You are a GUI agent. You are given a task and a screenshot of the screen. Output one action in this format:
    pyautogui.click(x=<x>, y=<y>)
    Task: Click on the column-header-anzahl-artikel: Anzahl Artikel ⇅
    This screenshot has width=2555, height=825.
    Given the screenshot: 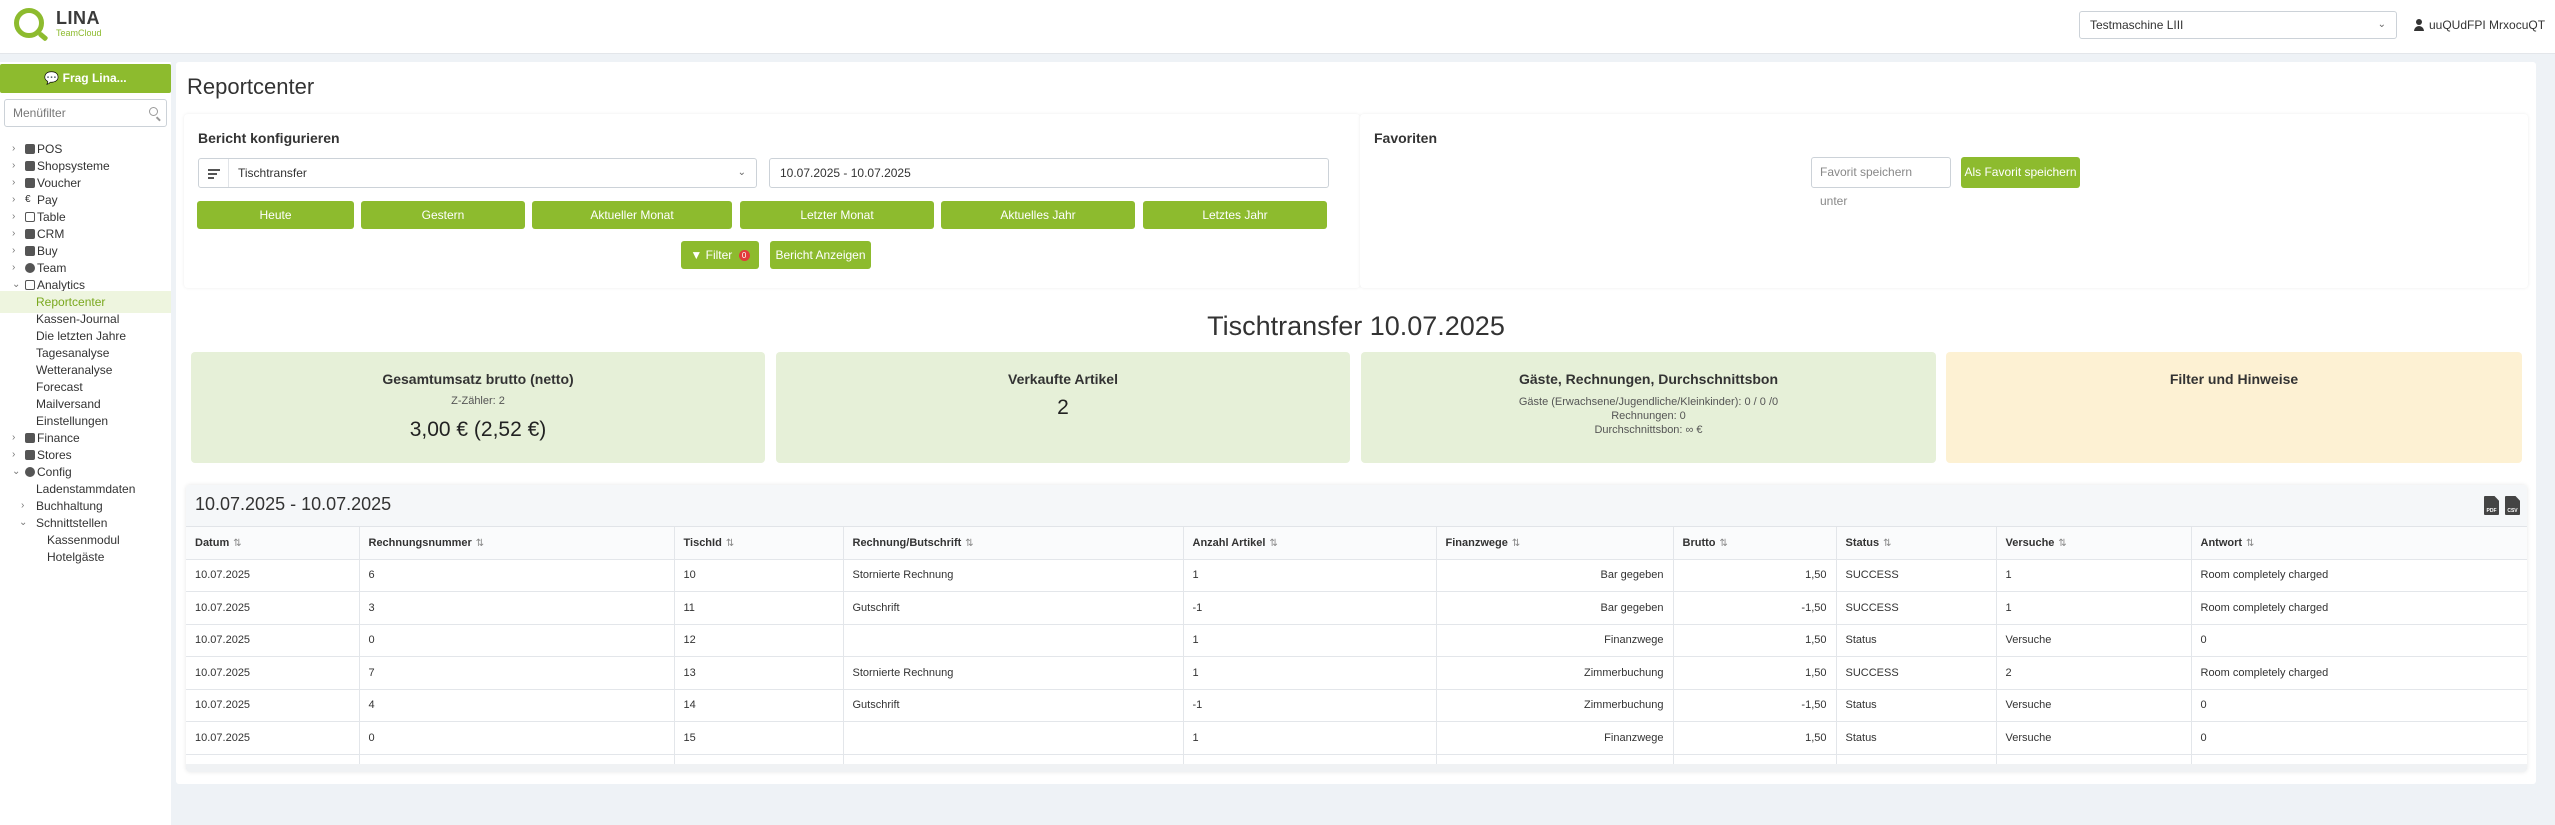 What is the action you would take?
    pyautogui.click(x=1310, y=543)
    